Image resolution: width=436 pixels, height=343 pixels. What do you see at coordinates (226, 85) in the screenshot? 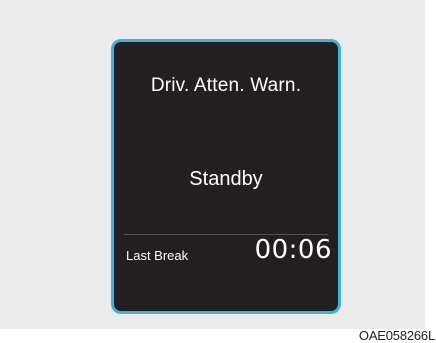
I see `warning-title: Driv. Atten. Warn.` at bounding box center [226, 85].